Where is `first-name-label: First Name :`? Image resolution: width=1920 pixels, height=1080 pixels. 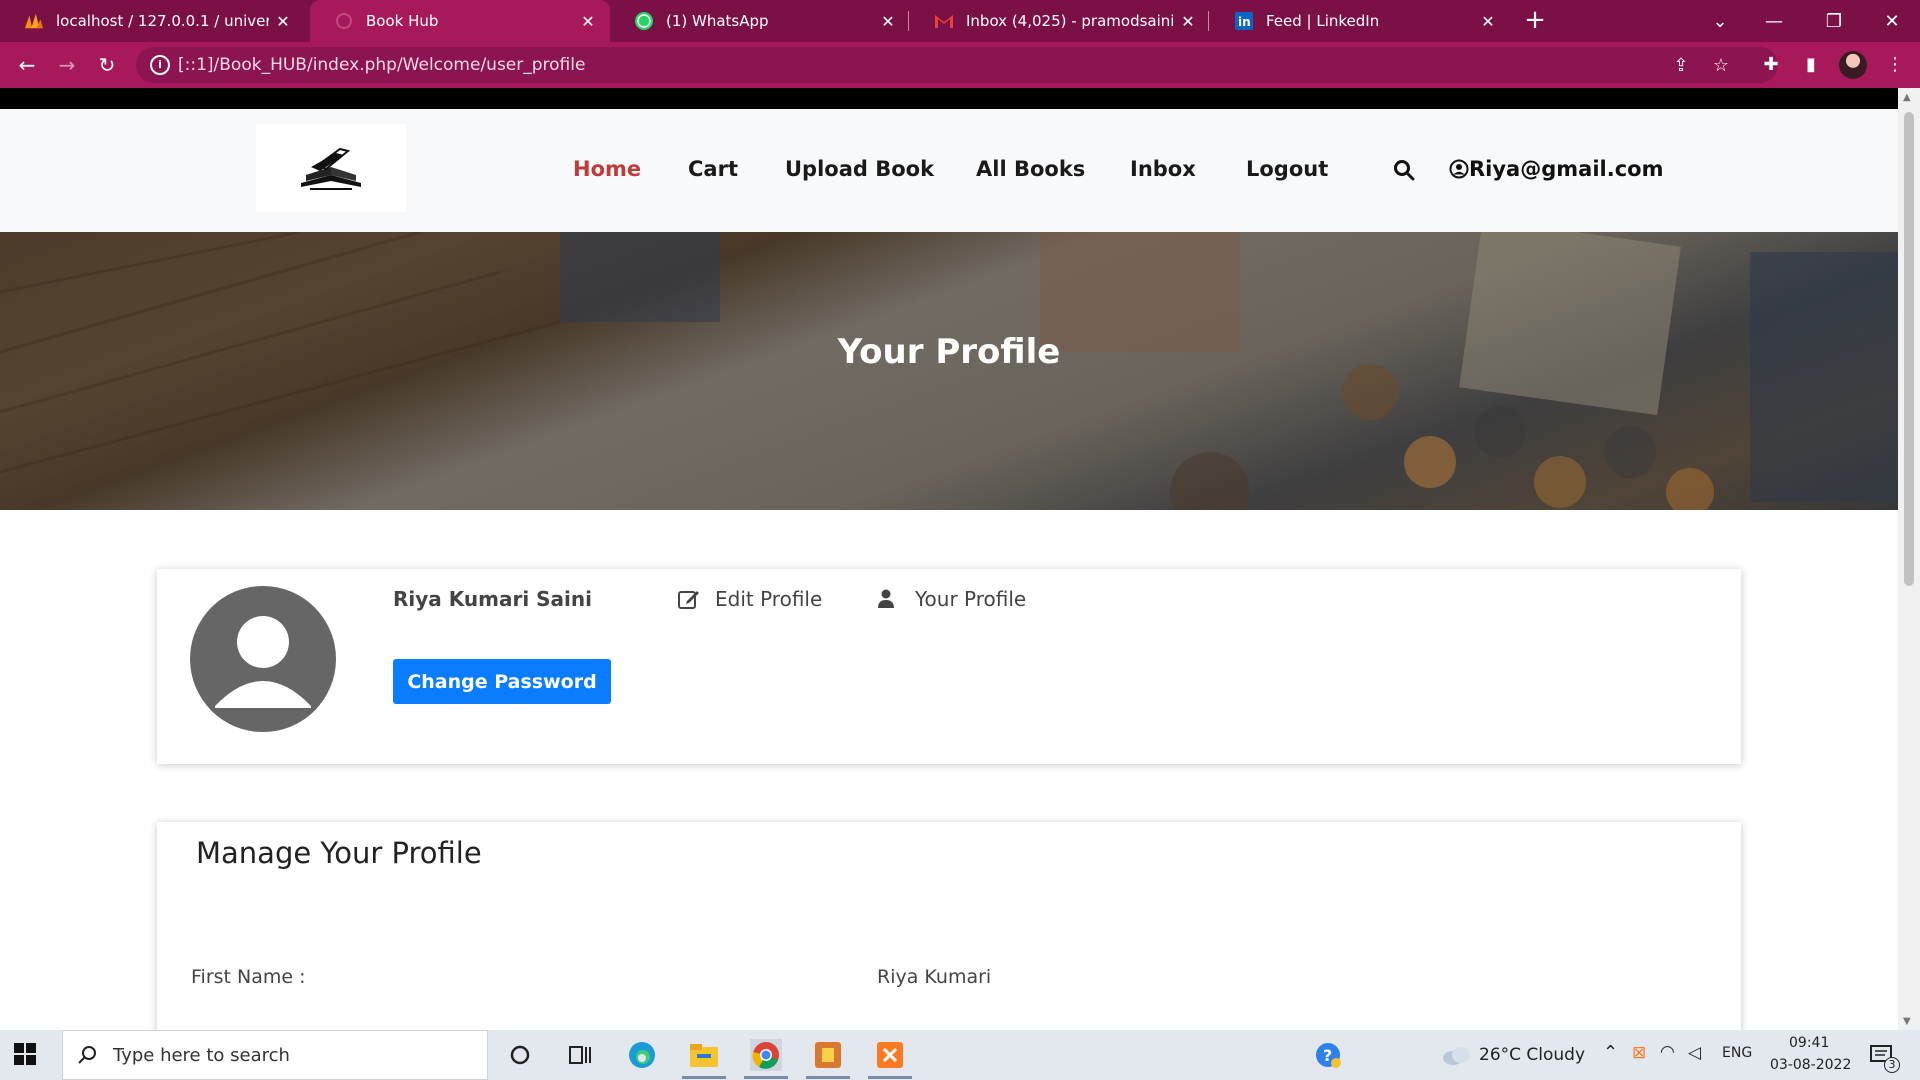
first-name-label: First Name : is located at coordinates (248, 977).